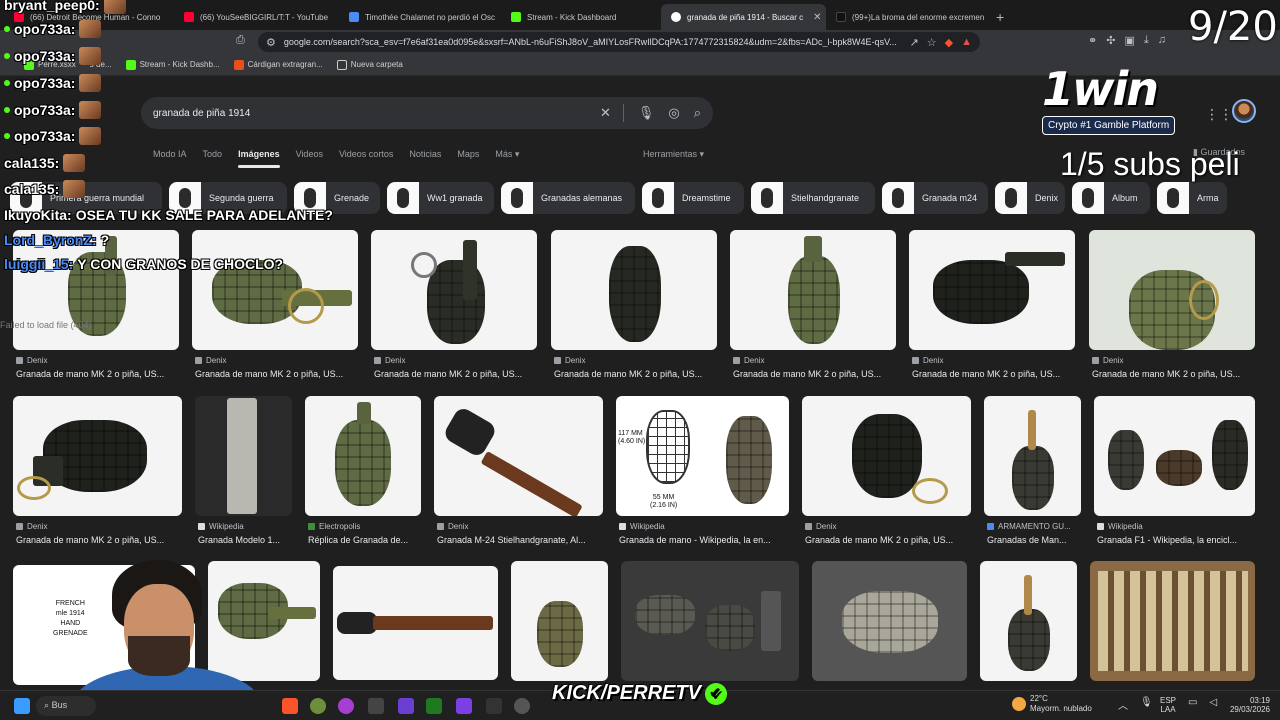 This screenshot has width=1280, height=720. I want to click on weather-widget: 22°C Mayorm. nublado, so click(1052, 704).